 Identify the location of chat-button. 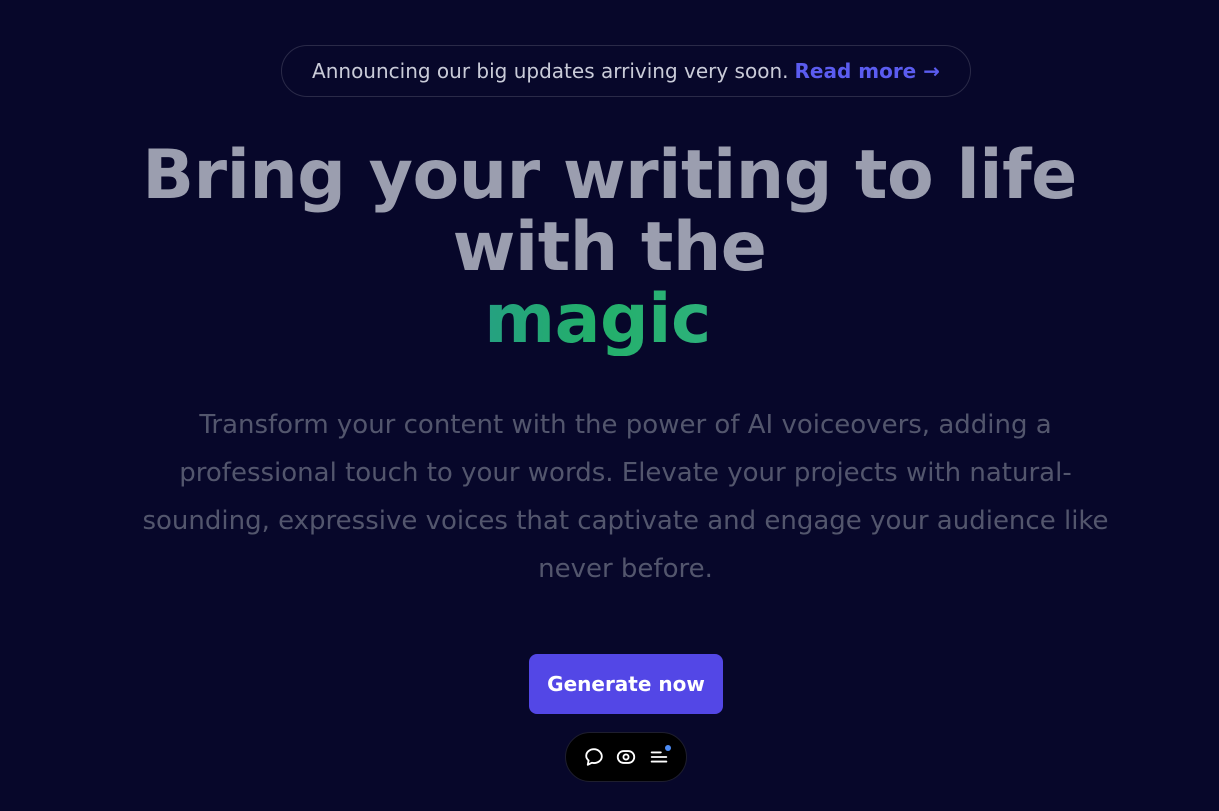
(594, 757).